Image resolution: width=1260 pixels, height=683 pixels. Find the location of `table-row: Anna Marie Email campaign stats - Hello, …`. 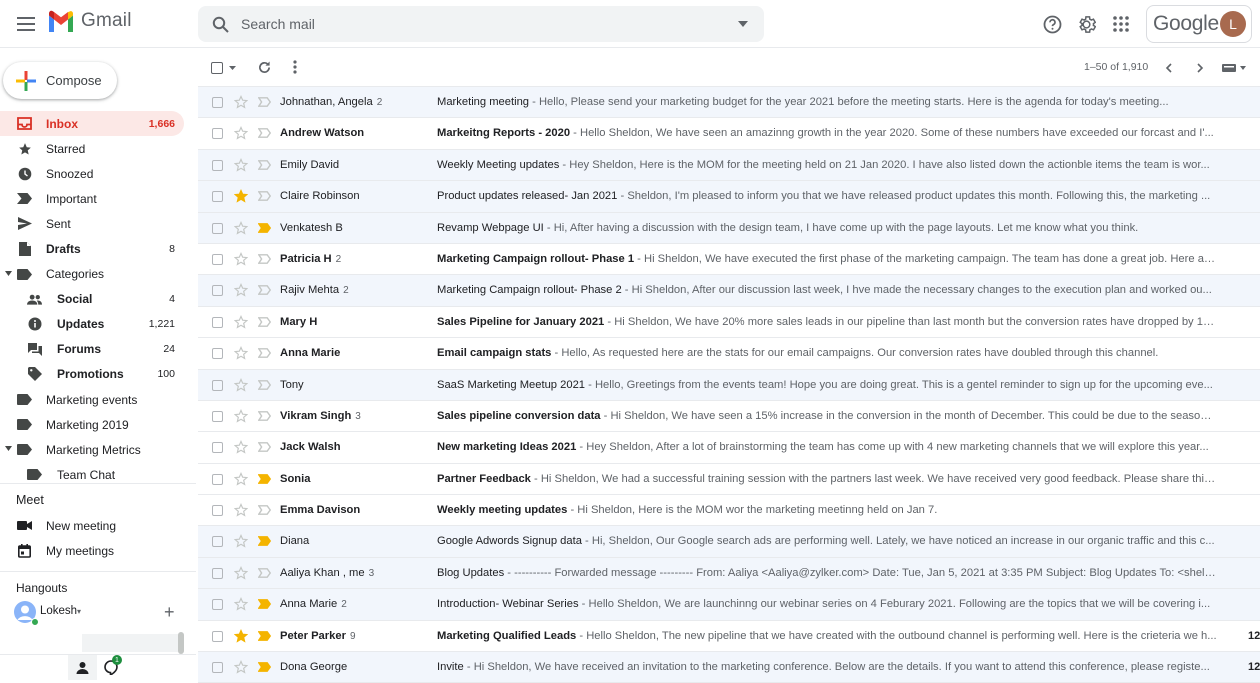

table-row: Anna Marie Email campaign stats - Hello, … is located at coordinates (729, 354).